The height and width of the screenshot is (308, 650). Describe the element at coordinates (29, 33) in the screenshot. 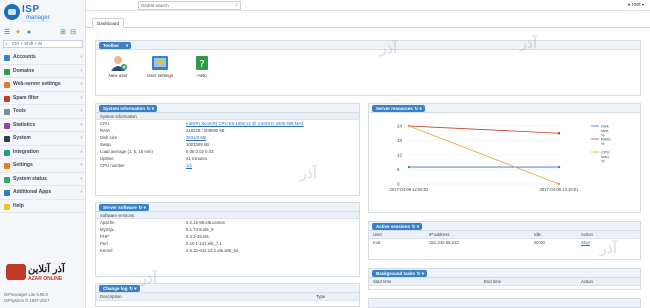

I see `user-icon: ●` at that location.